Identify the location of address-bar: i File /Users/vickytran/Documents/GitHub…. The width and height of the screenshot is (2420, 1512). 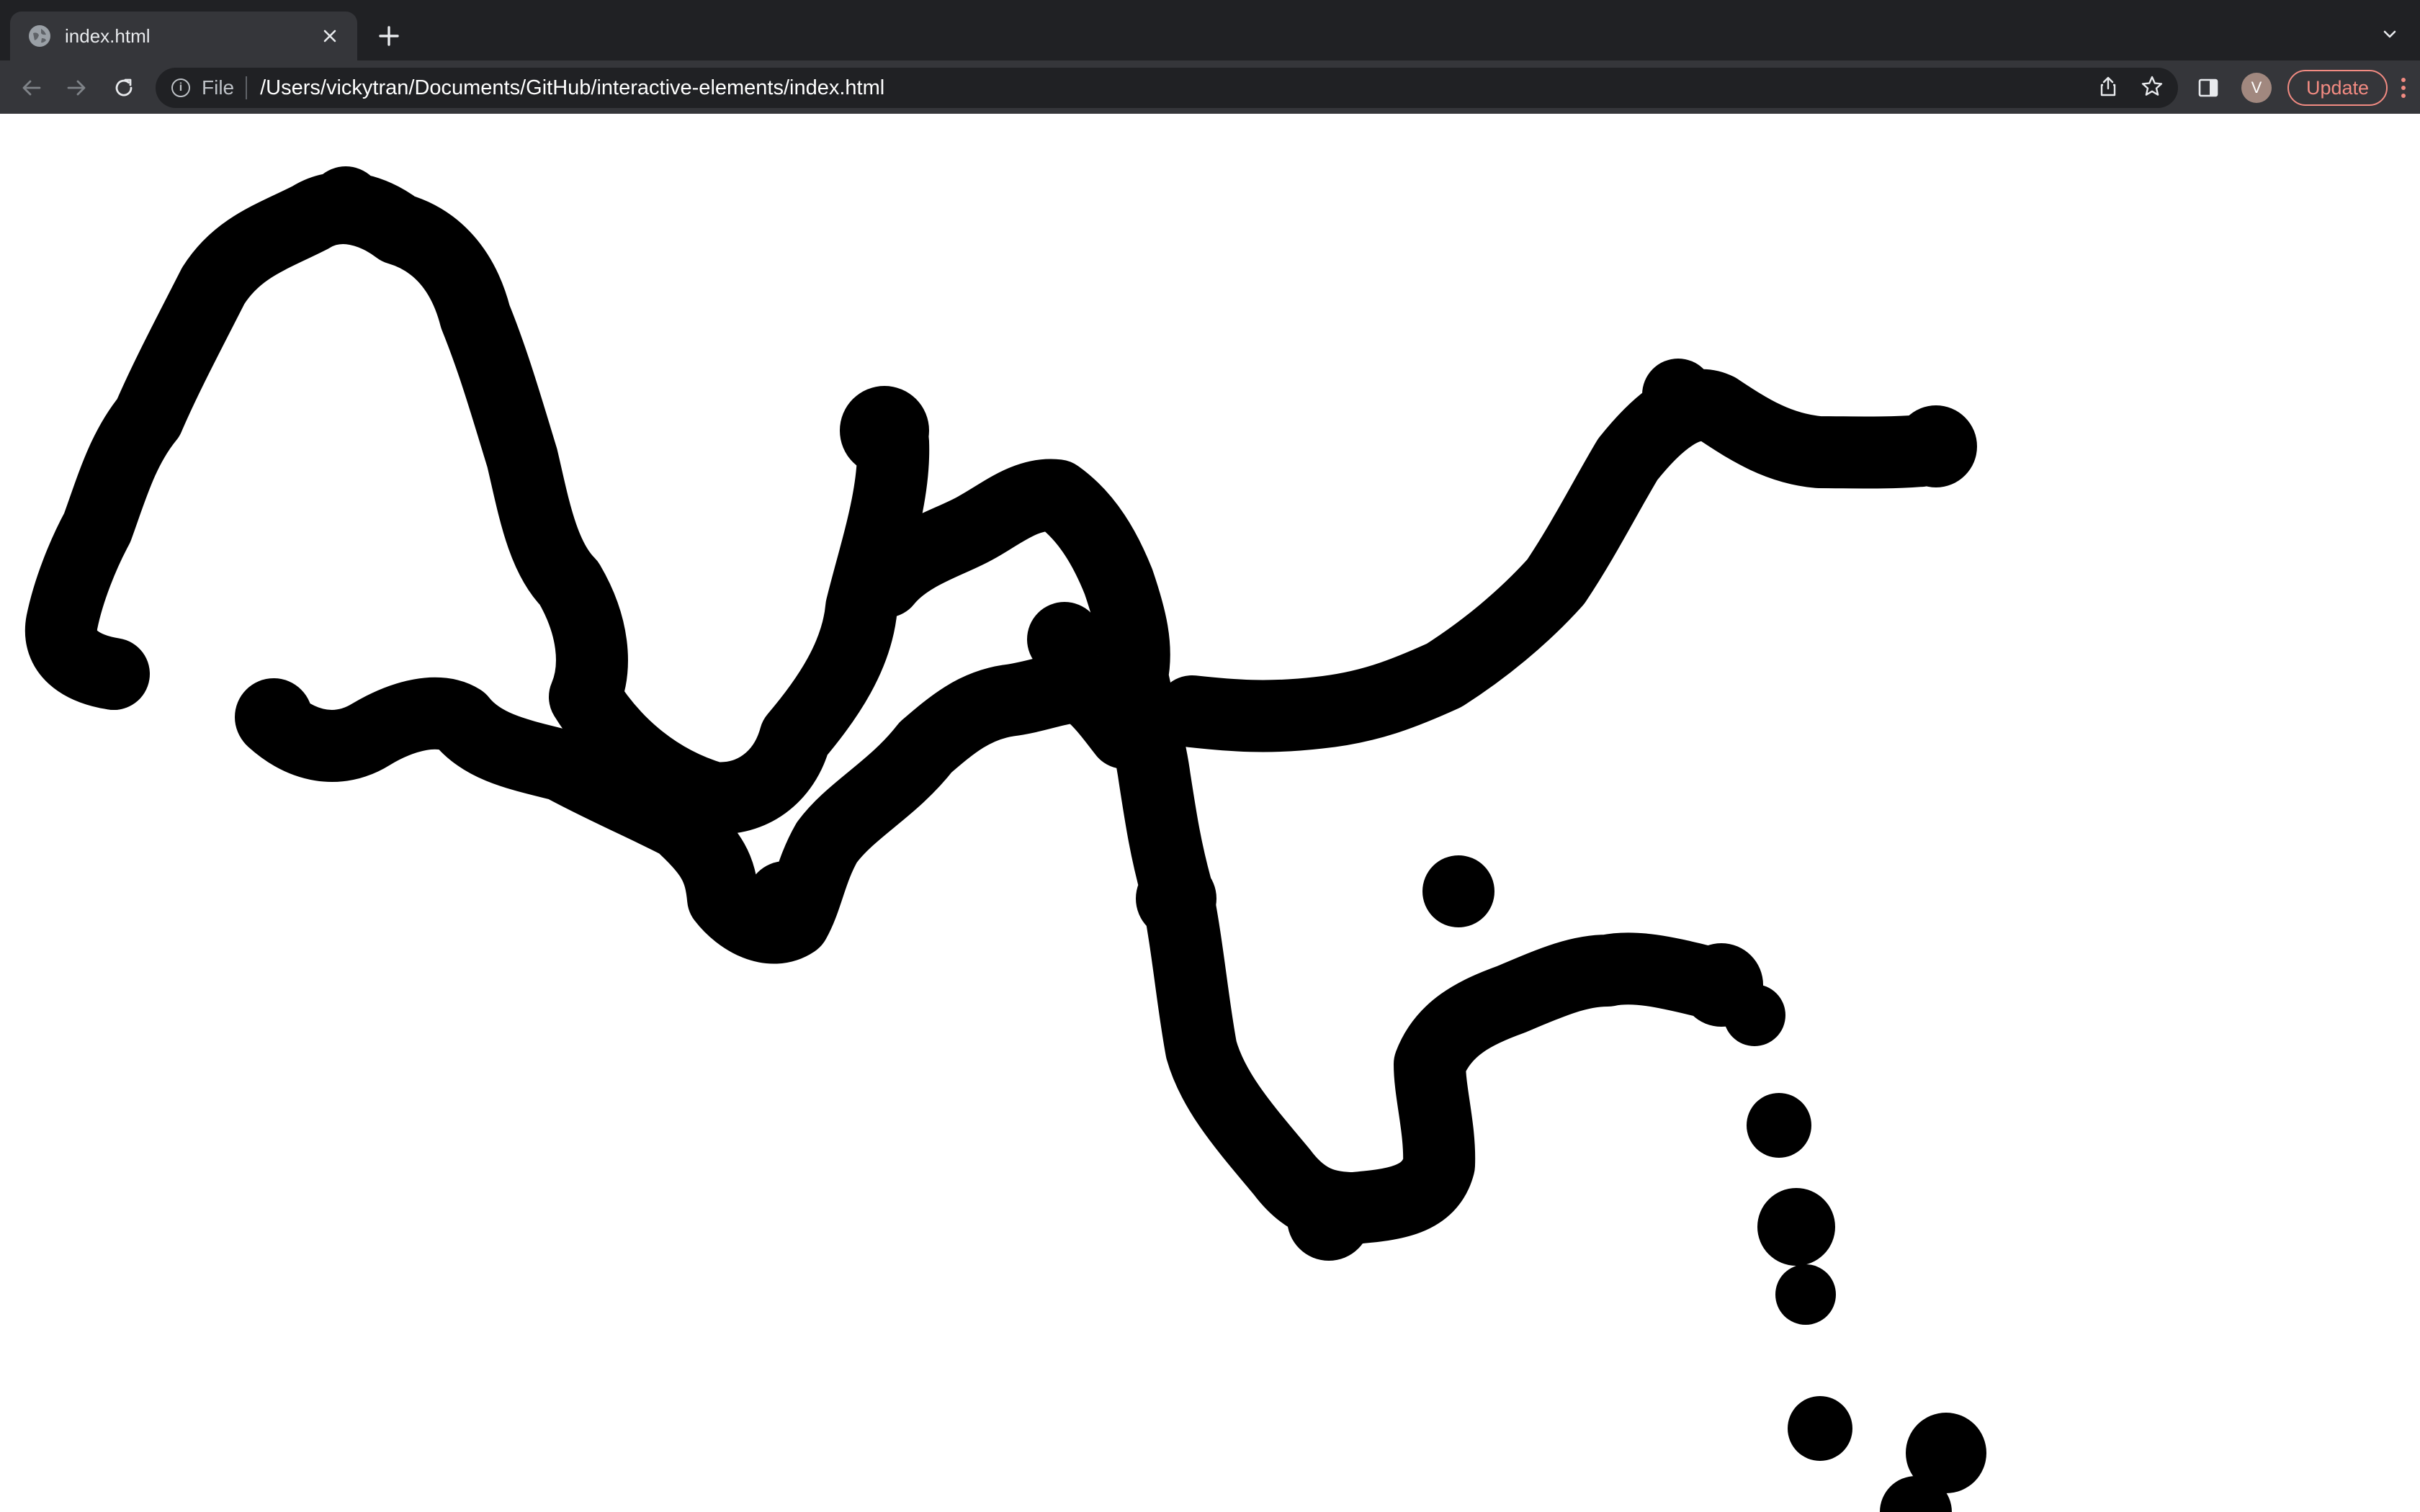
(1167, 88).